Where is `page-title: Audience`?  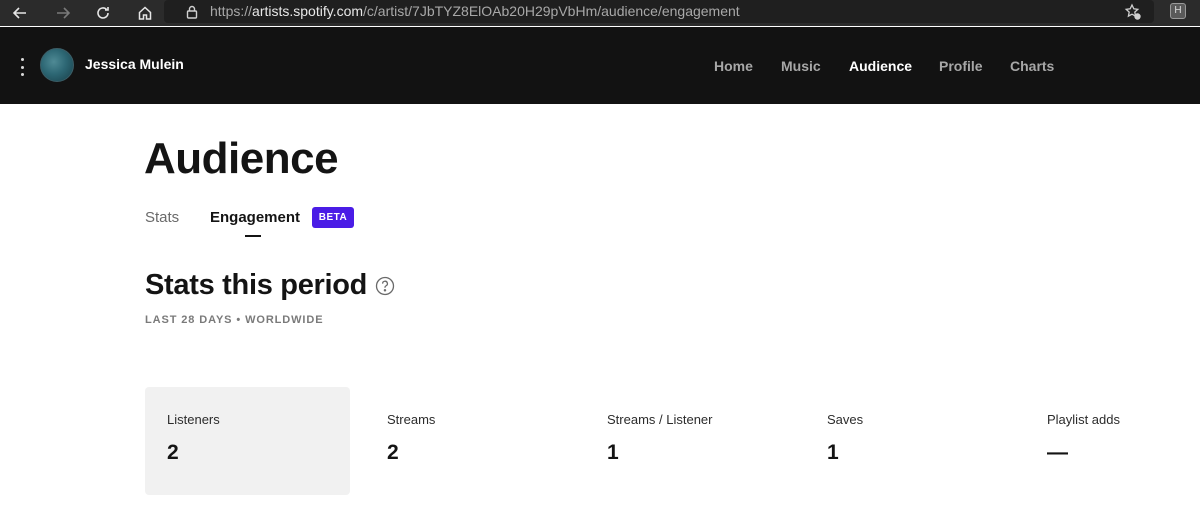 page-title: Audience is located at coordinates (241, 158).